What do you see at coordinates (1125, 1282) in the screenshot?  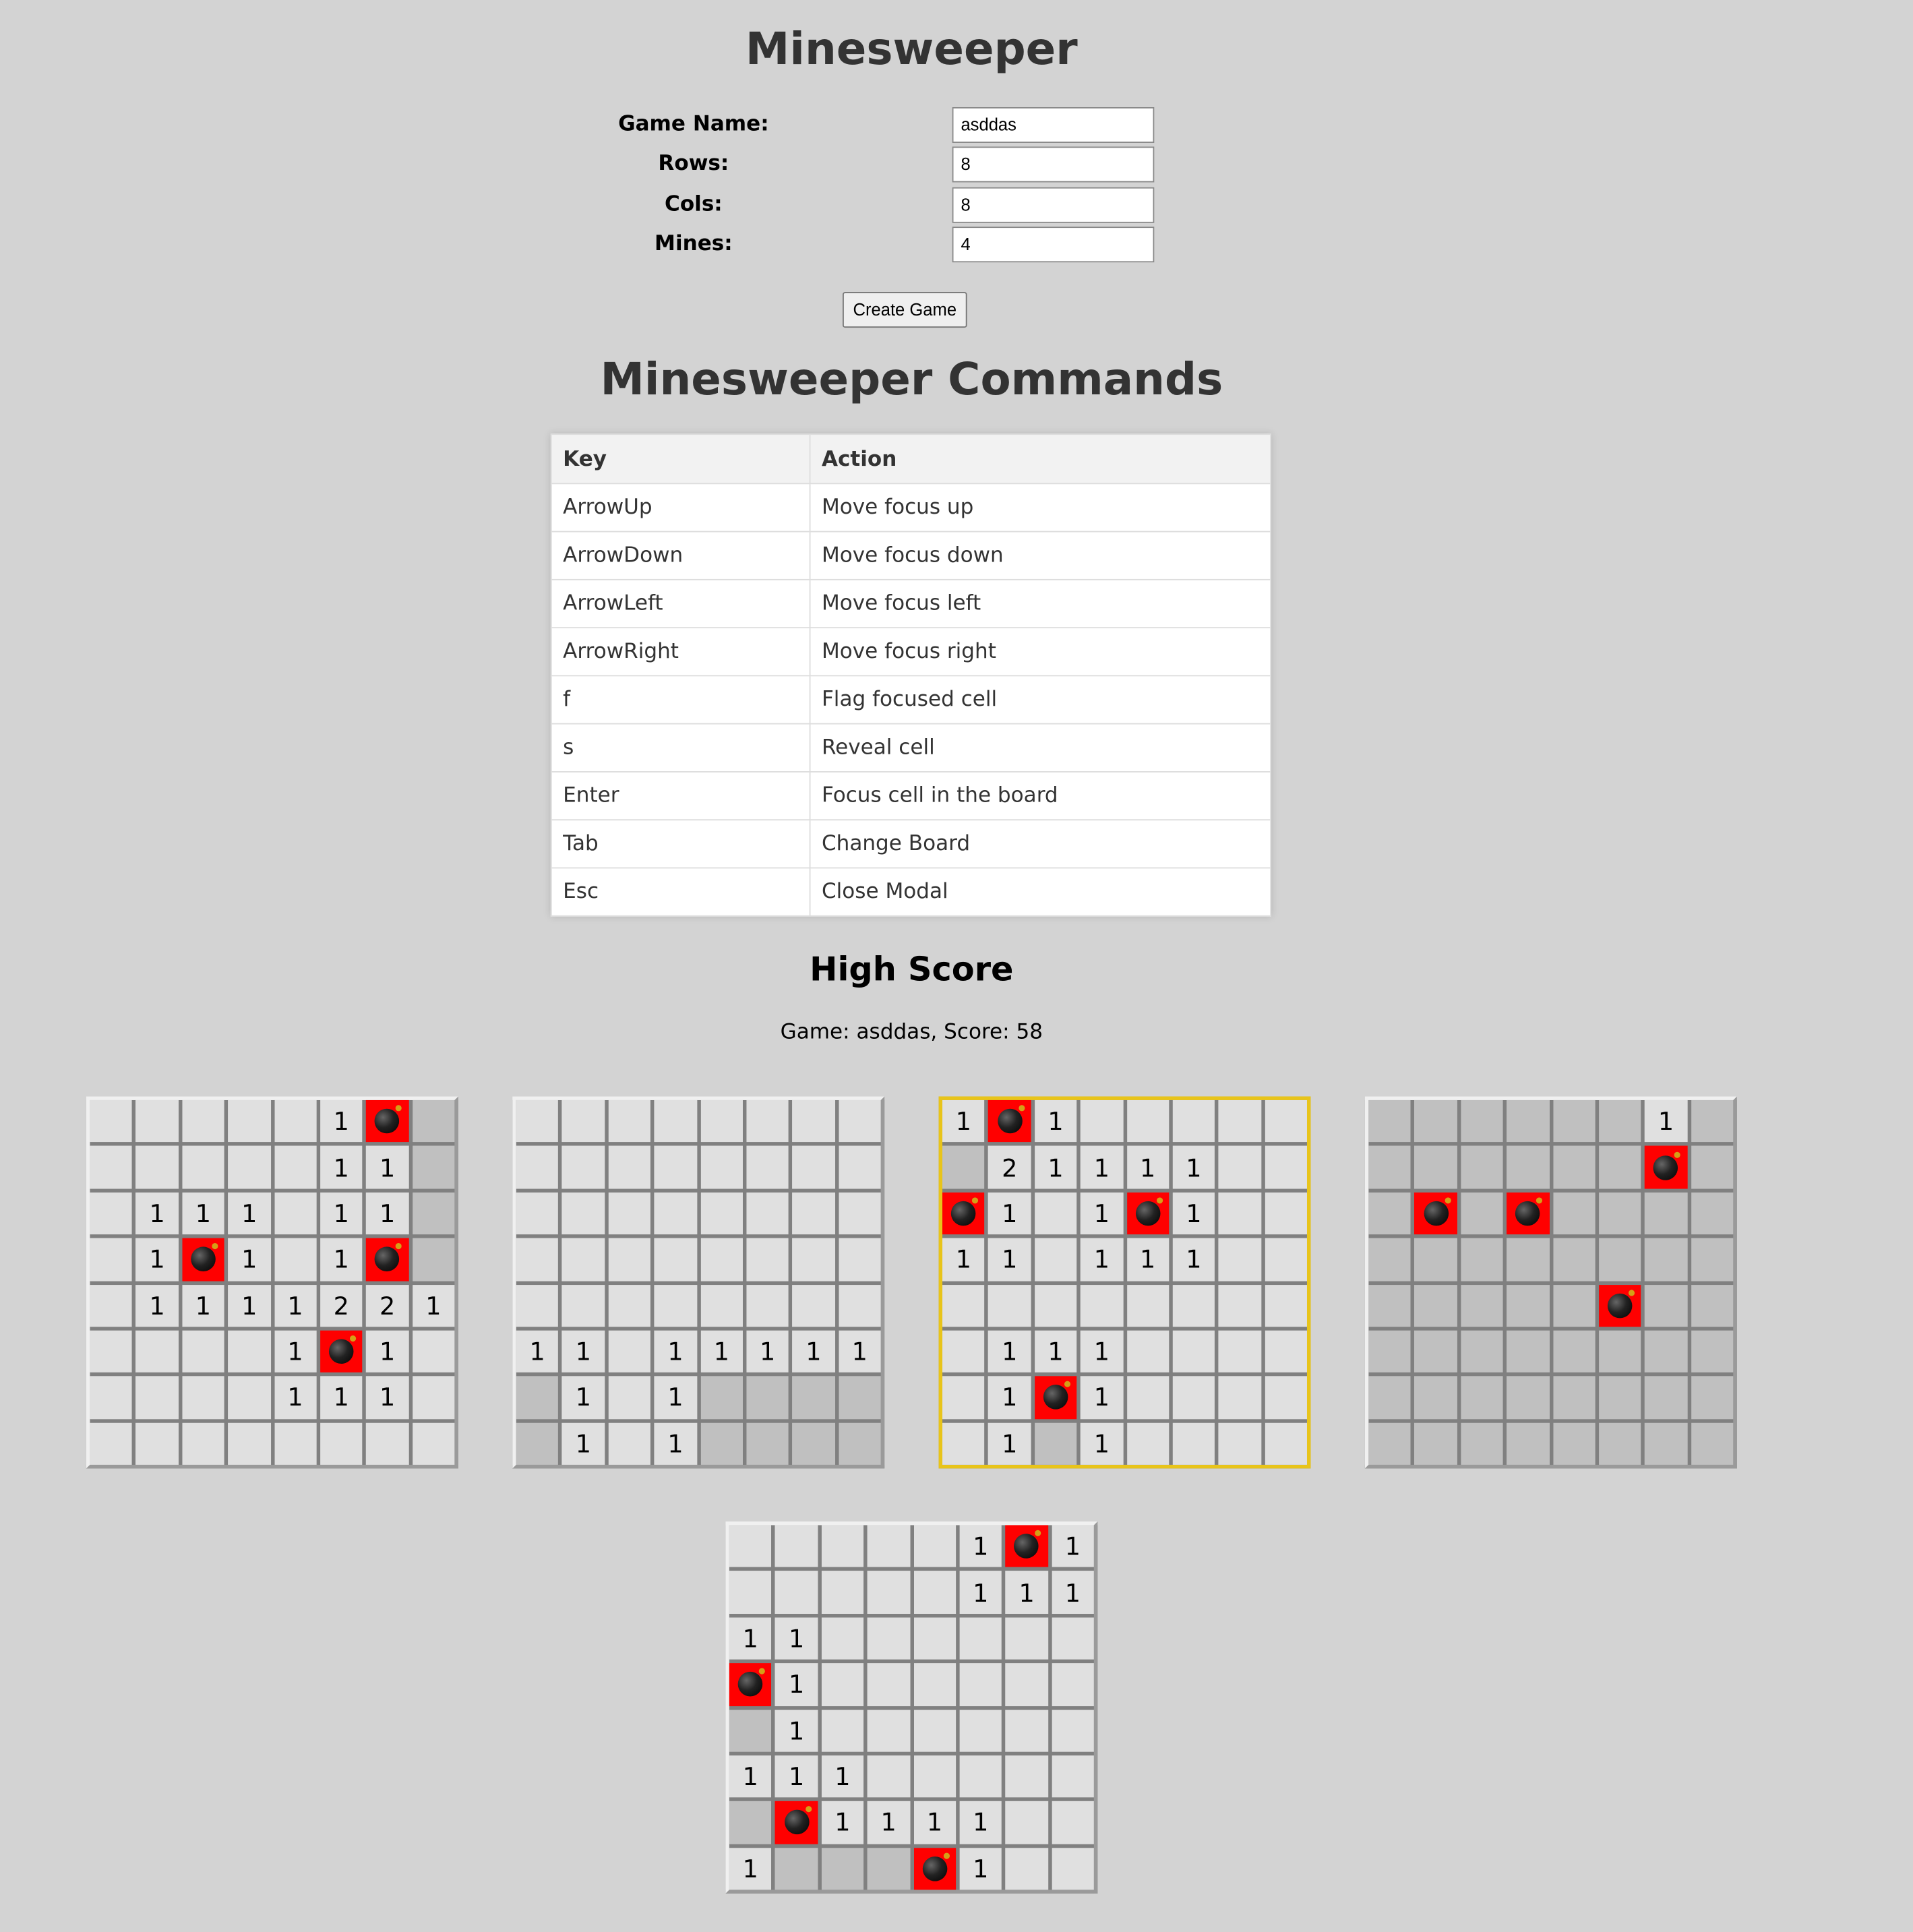 I see `game-board-3: 1121111111111111111111` at bounding box center [1125, 1282].